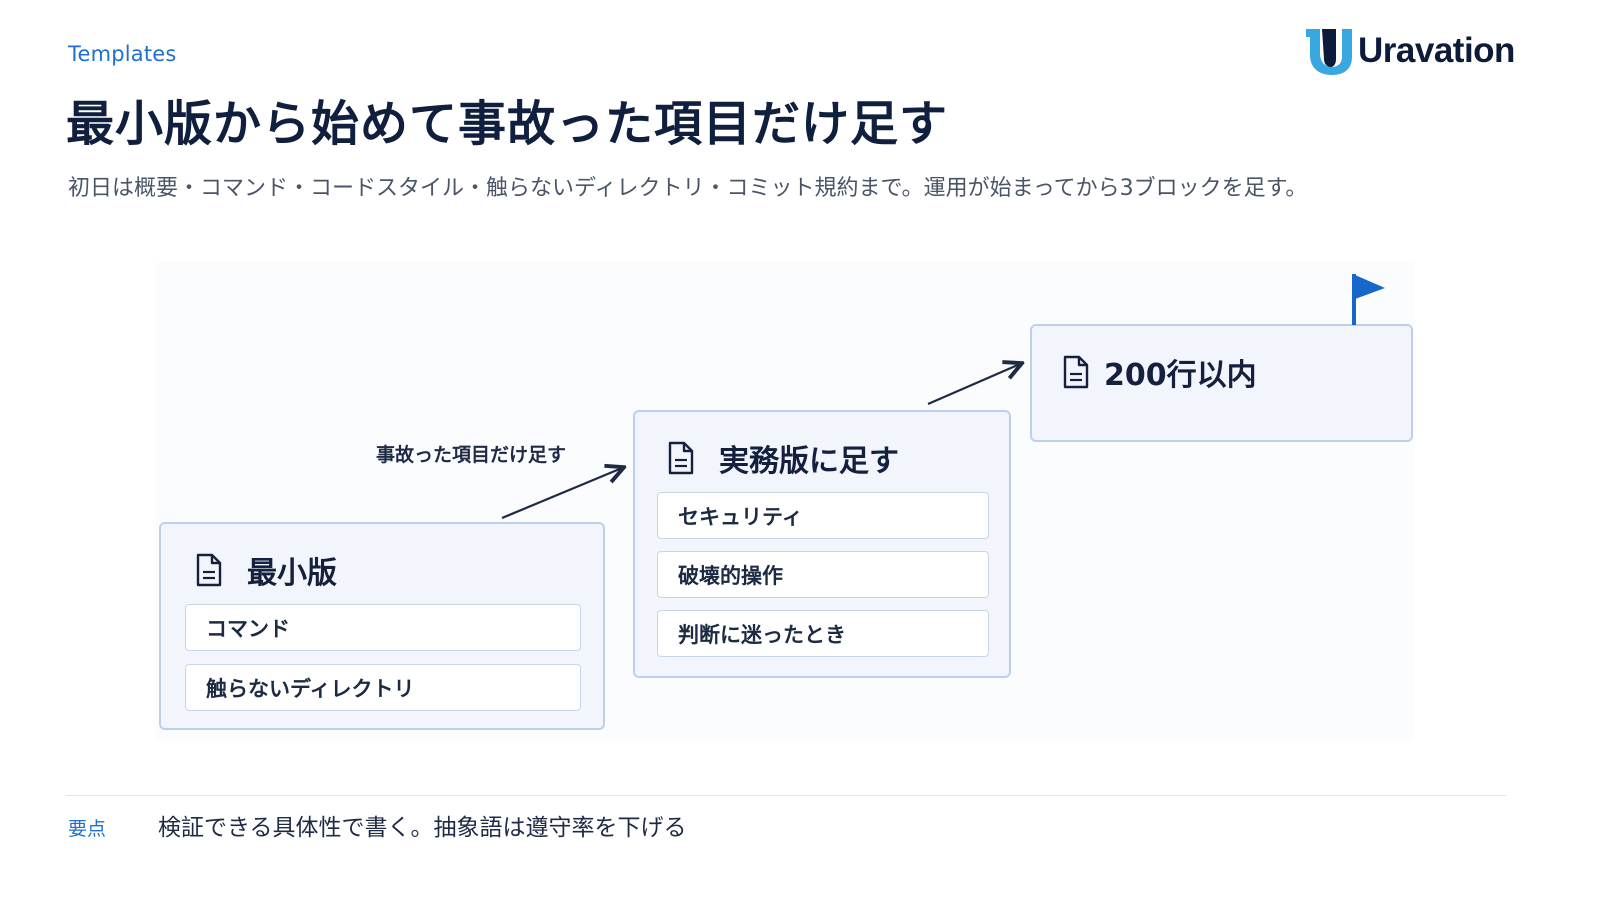 This screenshot has width=1600, height=900. What do you see at coordinates (383, 687) in the screenshot?
I see `list-item: 触らないディレクトリ` at bounding box center [383, 687].